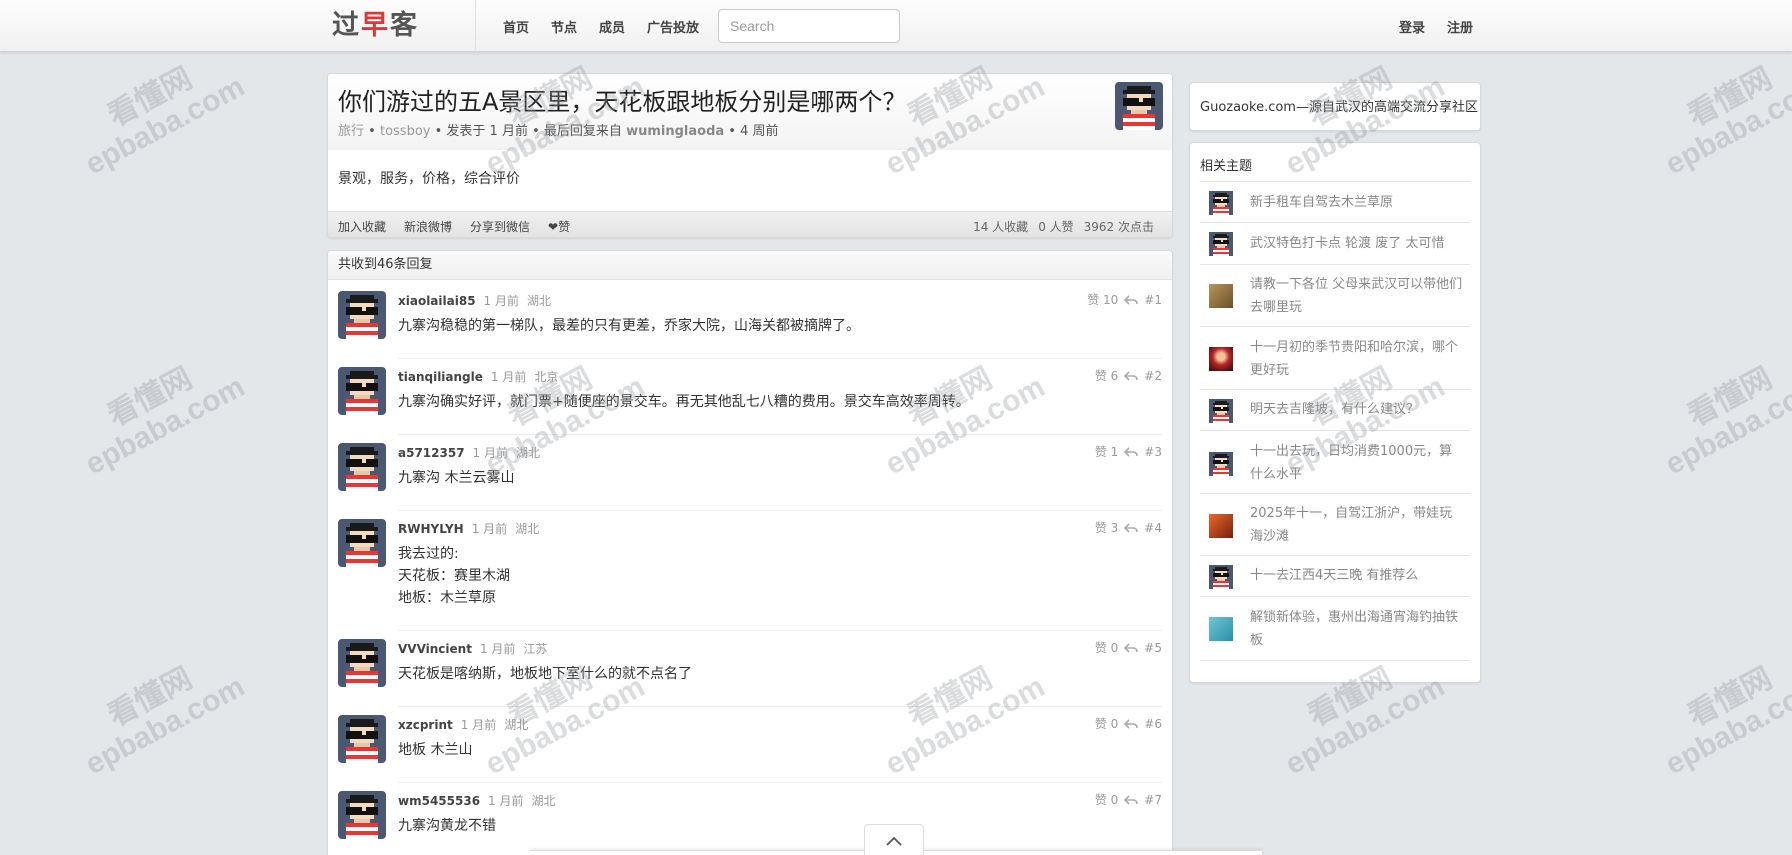  Describe the element at coordinates (1102, 299) in the screenshot. I see `reply-like-button: 赞 10` at that location.